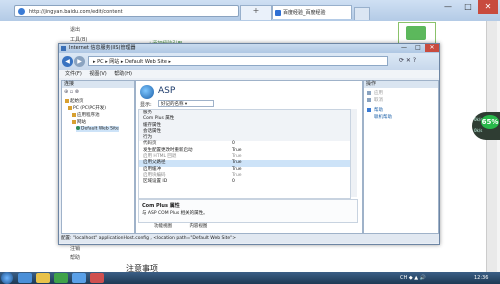  What do you see at coordinates (155, 182) in the screenshot?
I see `property-key: 区域设置 ID` at bounding box center [155, 182].